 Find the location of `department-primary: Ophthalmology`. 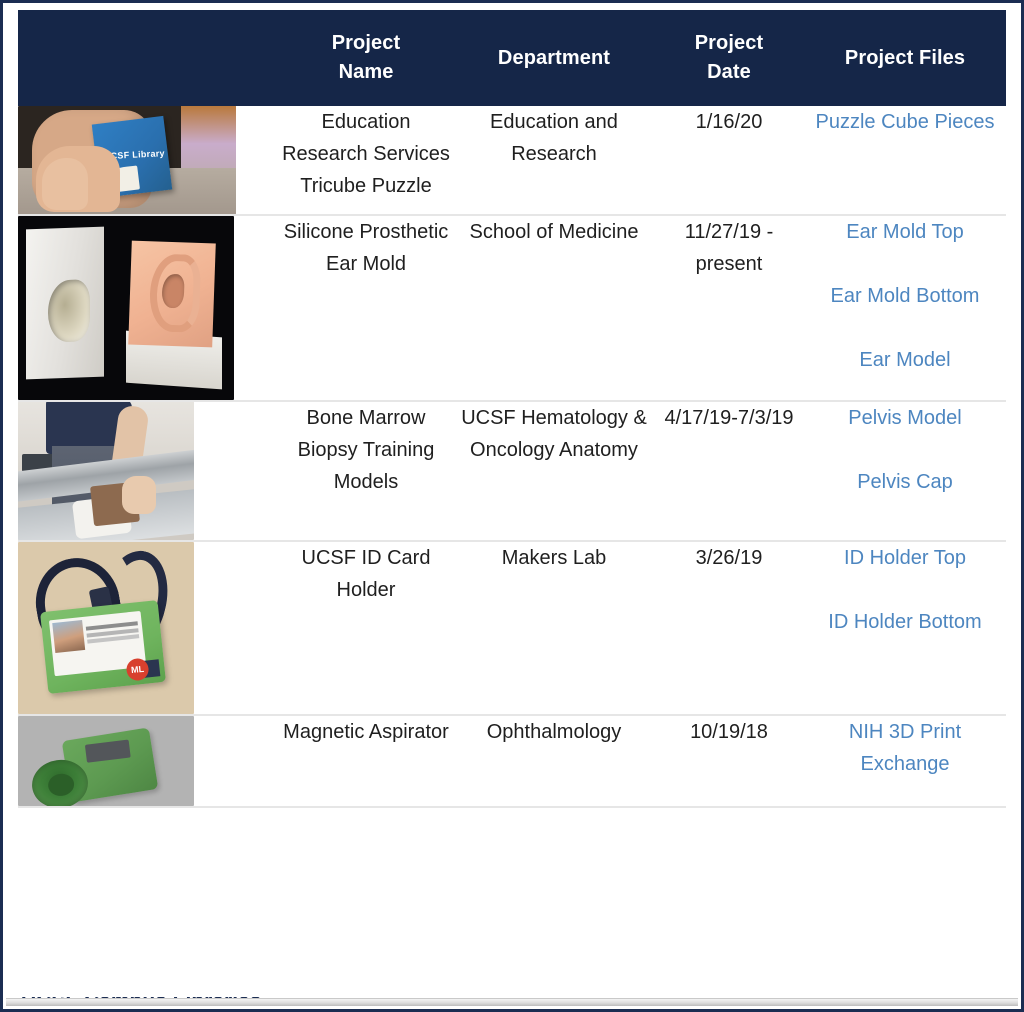

department-primary: Ophthalmology is located at coordinates (554, 732).